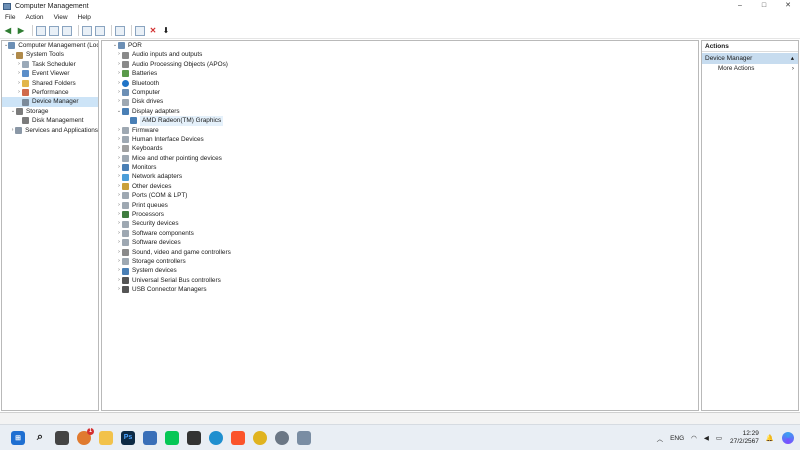 The width and height of the screenshot is (800, 450). I want to click on device-category: › Processors, so click(400, 214).